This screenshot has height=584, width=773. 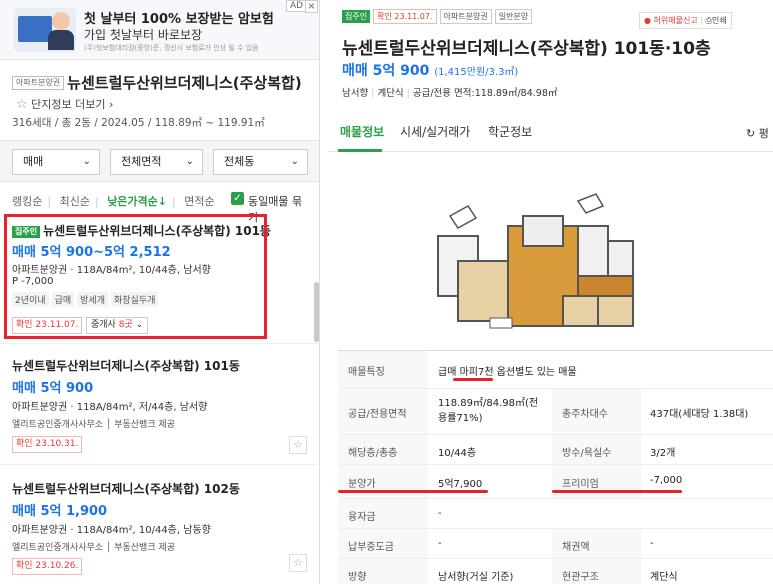 What do you see at coordinates (111, 270) in the screenshot?
I see `listing-meta: 아파트분양권 · 118A/84m², 10/44층, 남서향` at bounding box center [111, 270].